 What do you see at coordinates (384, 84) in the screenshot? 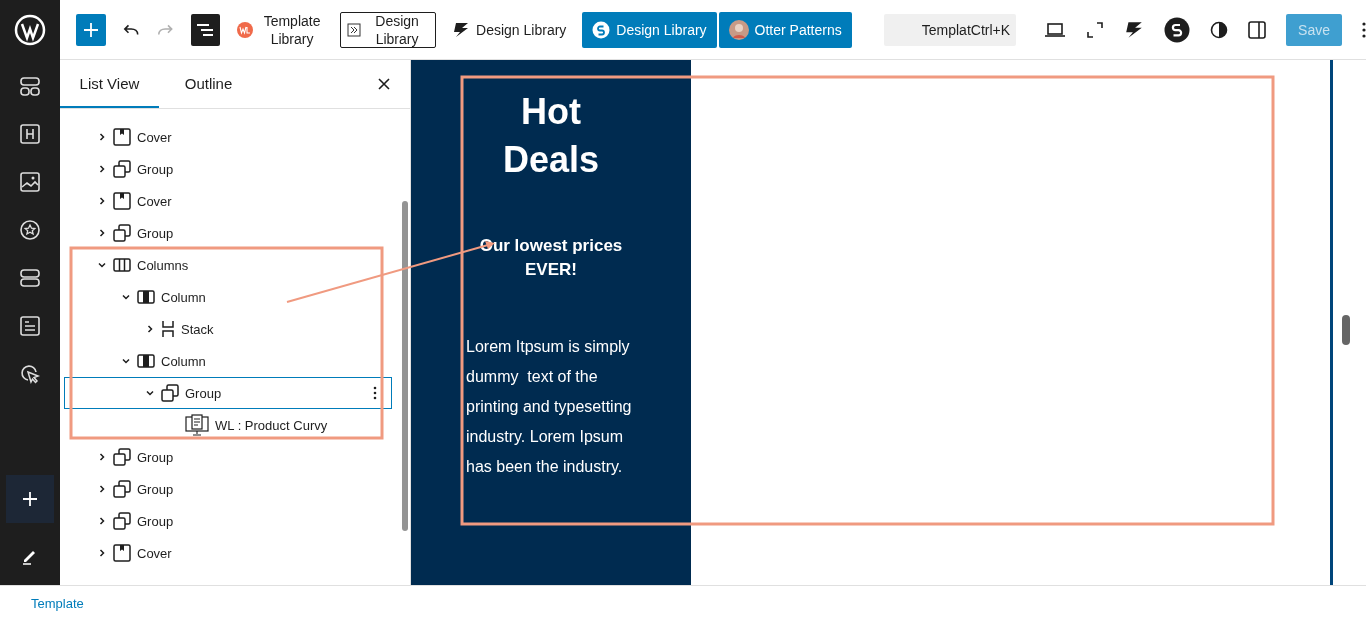
I see `close-icon` at bounding box center [384, 84].